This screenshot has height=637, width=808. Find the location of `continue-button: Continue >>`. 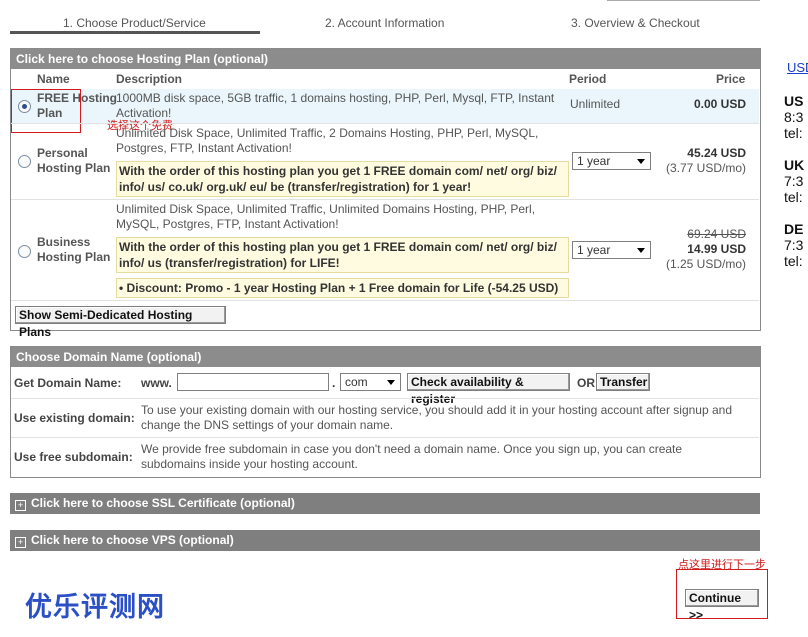

continue-button: Continue >> is located at coordinates (722, 605).